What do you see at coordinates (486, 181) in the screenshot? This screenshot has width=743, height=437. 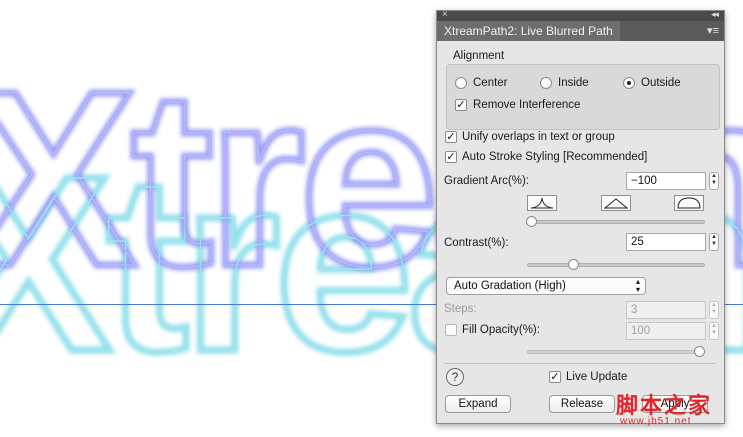 I see `gradient-arc-label: Gradient Arc(%):` at bounding box center [486, 181].